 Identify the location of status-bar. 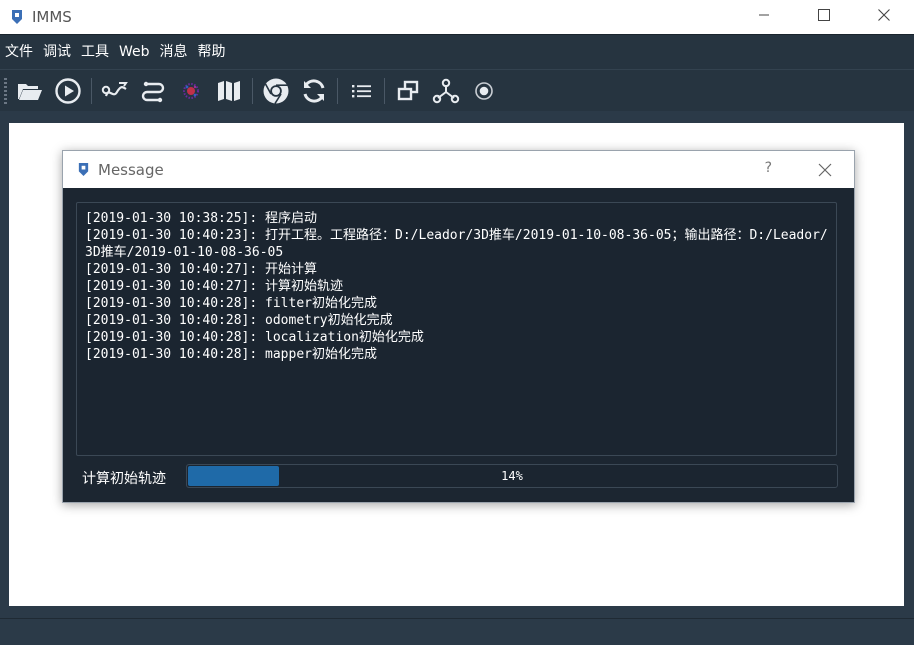
(457, 631).